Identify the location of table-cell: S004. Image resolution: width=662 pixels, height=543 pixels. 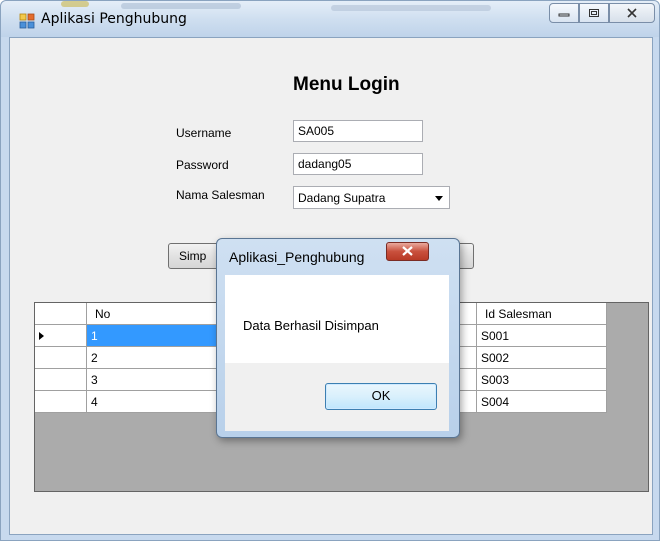
(542, 402).